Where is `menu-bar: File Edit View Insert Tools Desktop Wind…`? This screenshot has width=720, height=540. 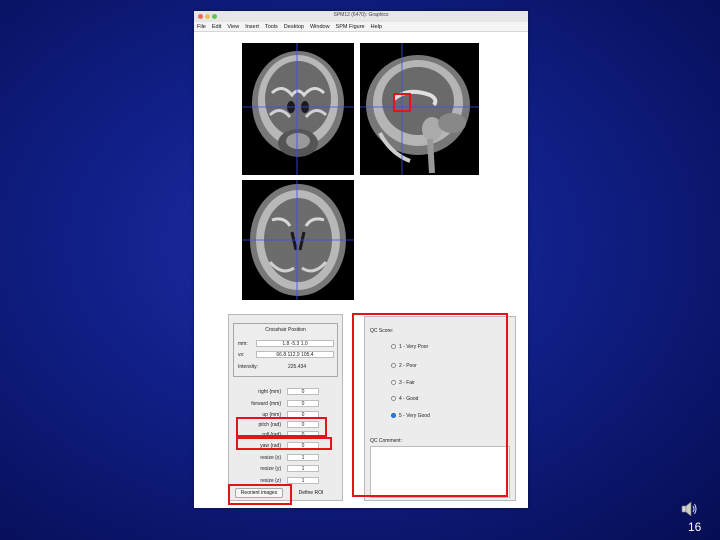 menu-bar: File Edit View Insert Tools Desktop Wind… is located at coordinates (361, 27).